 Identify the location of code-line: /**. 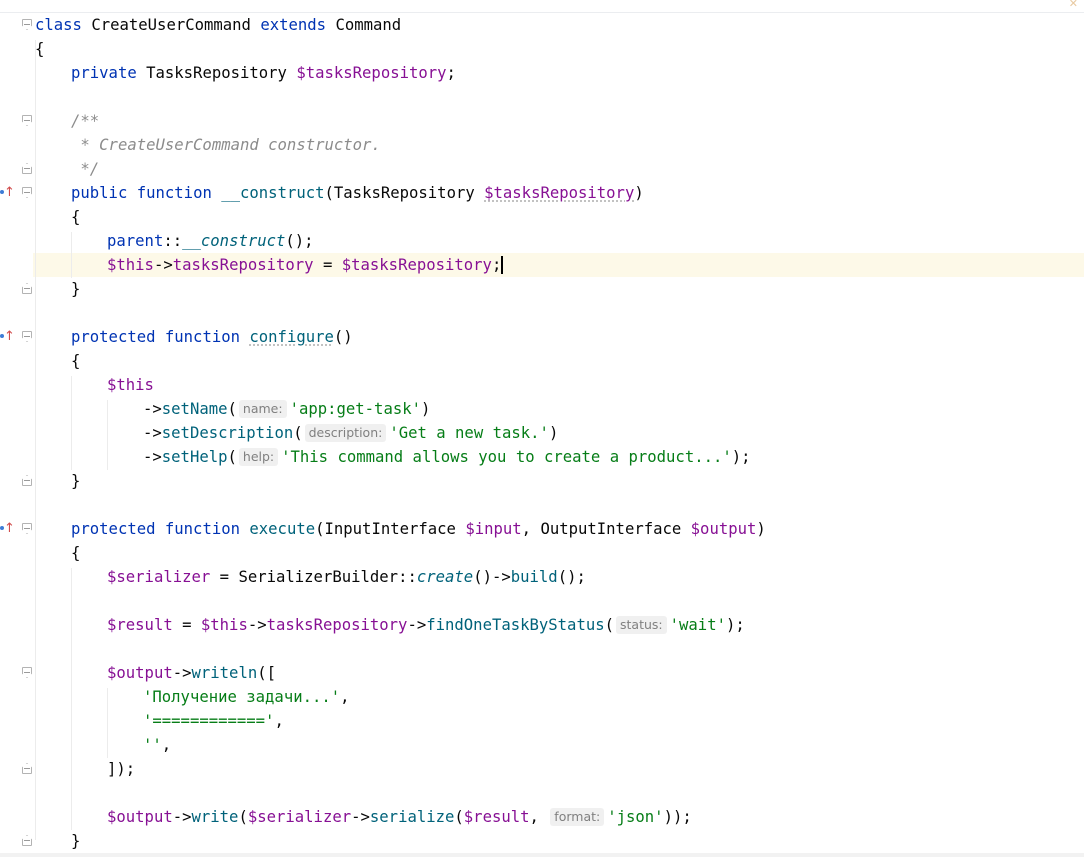
(85, 121).